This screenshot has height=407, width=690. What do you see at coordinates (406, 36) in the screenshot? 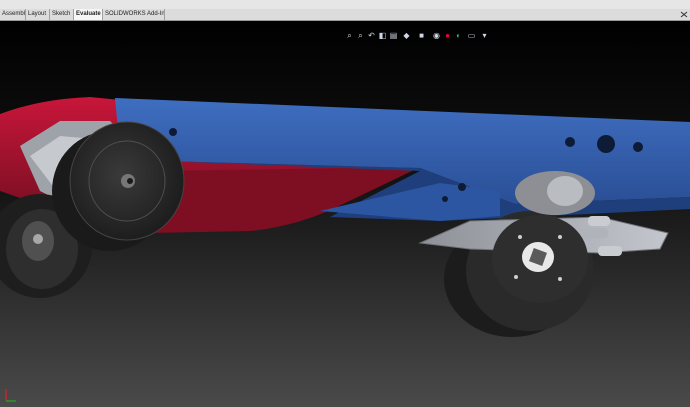
I see `view-orientation-icon: ◆` at bounding box center [406, 36].